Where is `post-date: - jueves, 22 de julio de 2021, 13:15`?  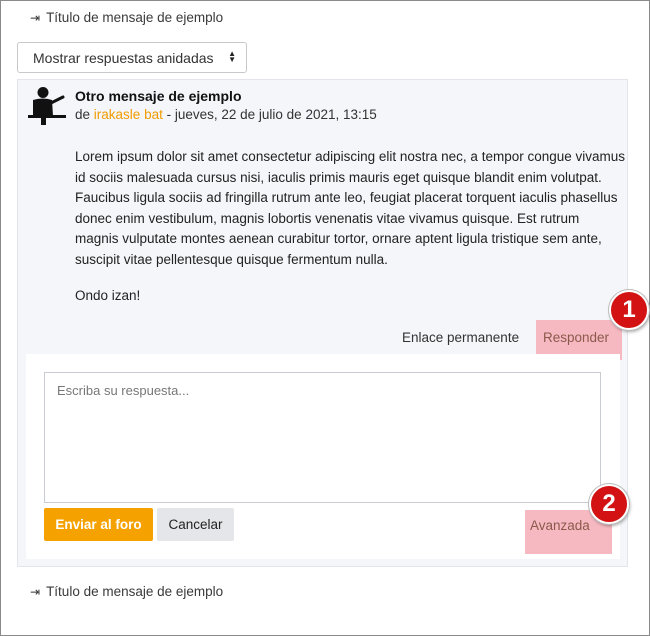
post-date: - jueves, 22 de julio de 2021, 13:15 is located at coordinates (271, 114).